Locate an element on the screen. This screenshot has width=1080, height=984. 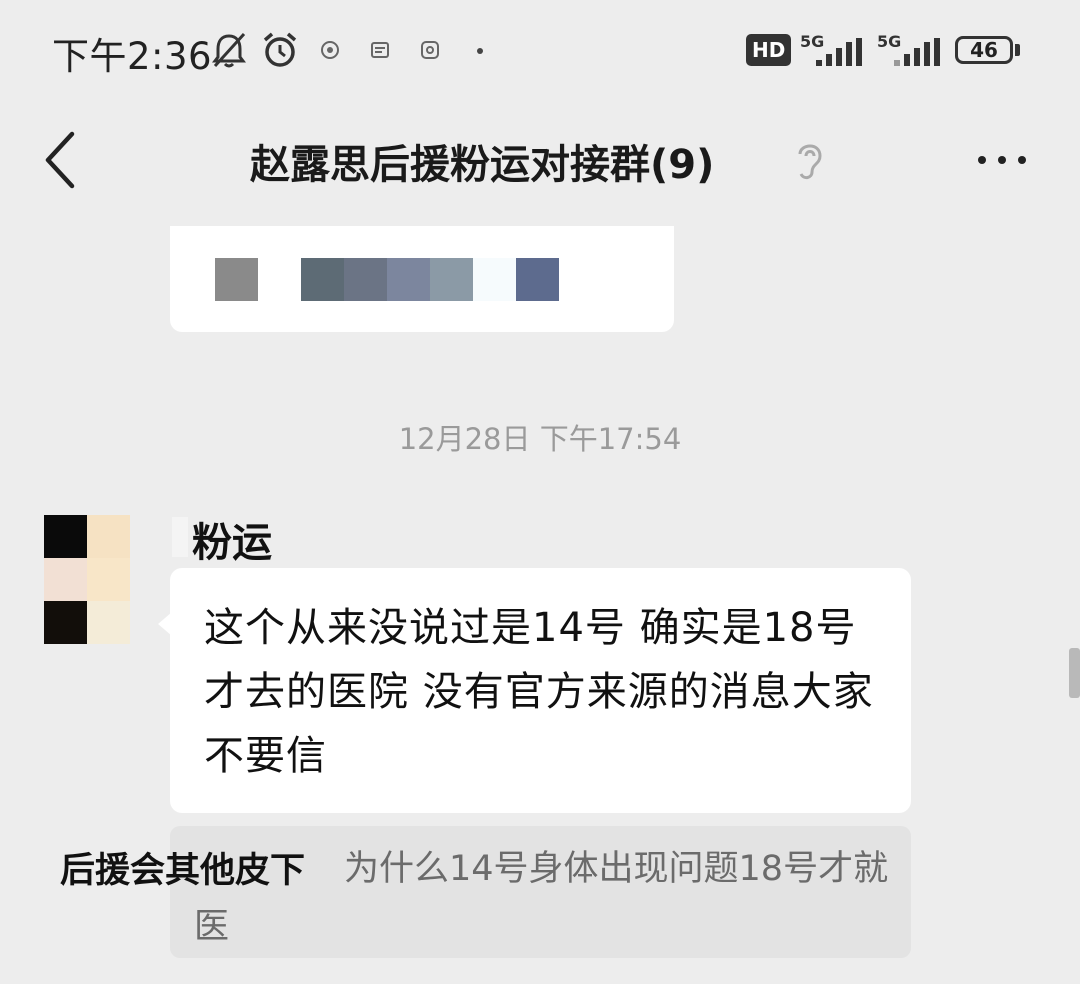
ear-icon is located at coordinates (809, 160).